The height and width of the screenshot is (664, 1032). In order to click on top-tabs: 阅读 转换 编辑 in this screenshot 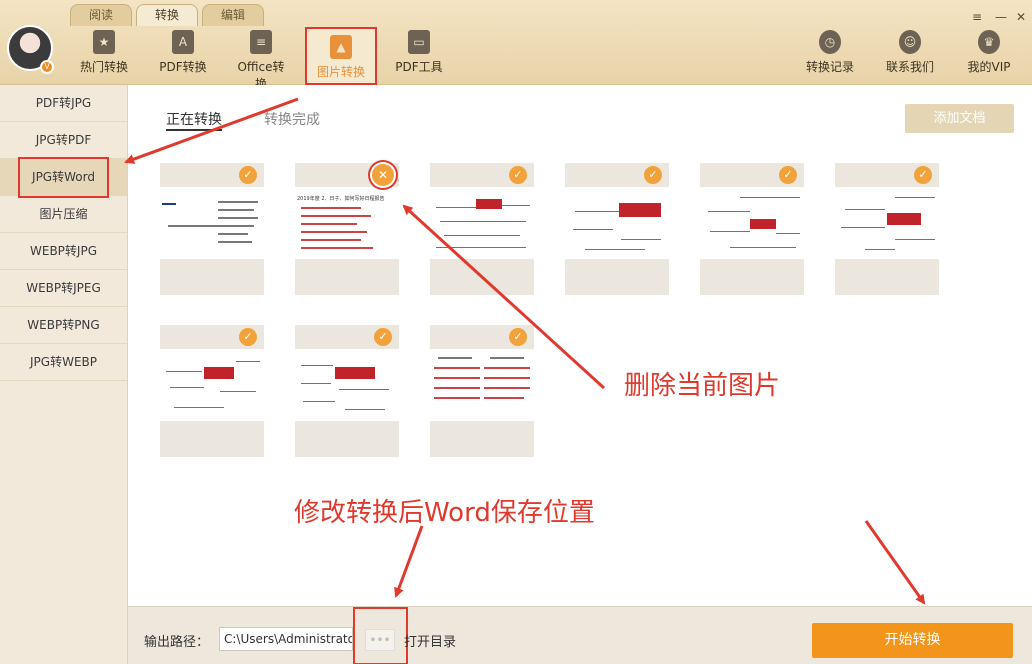, I will do `click(169, 15)`.